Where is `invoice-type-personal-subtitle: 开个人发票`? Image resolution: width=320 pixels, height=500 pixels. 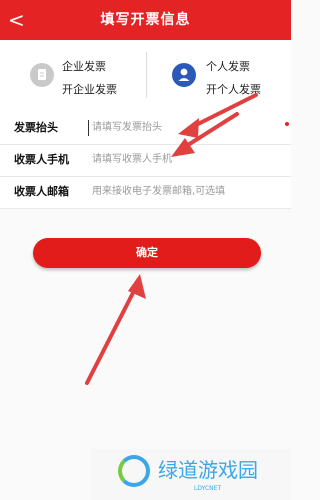
invoice-type-personal-subtitle: 开个人发票 is located at coordinates (233, 89).